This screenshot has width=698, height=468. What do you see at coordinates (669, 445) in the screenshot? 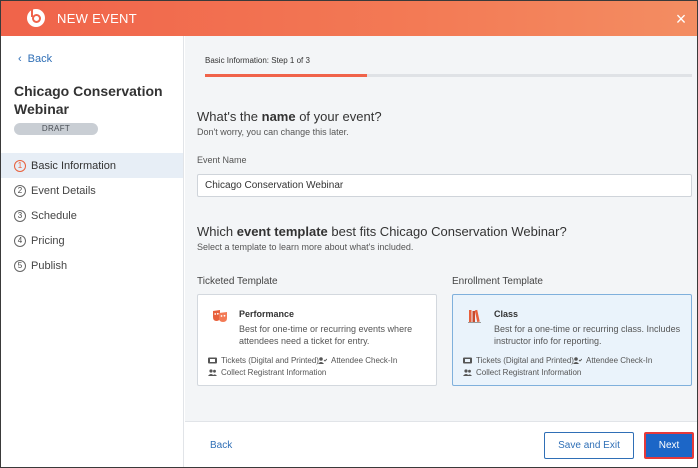
I see `next-button: Next` at bounding box center [669, 445].